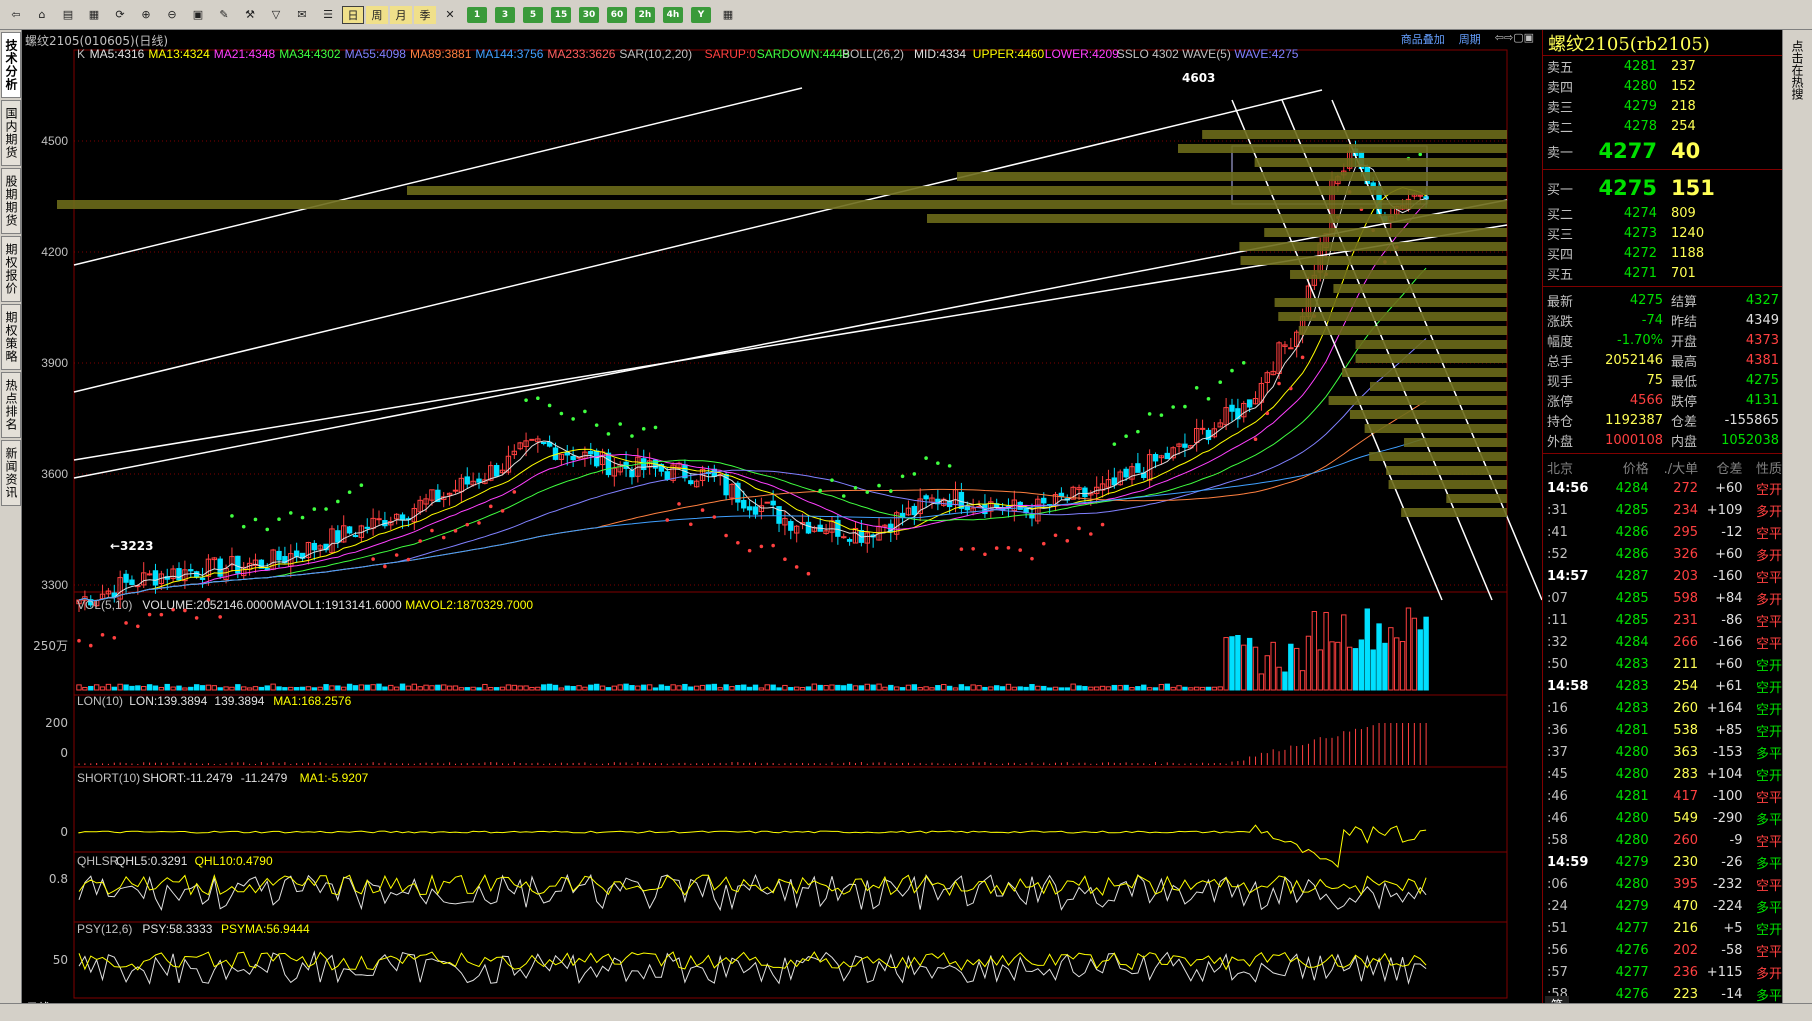  I want to click on tick-nature: 空平, so click(1769, 842).